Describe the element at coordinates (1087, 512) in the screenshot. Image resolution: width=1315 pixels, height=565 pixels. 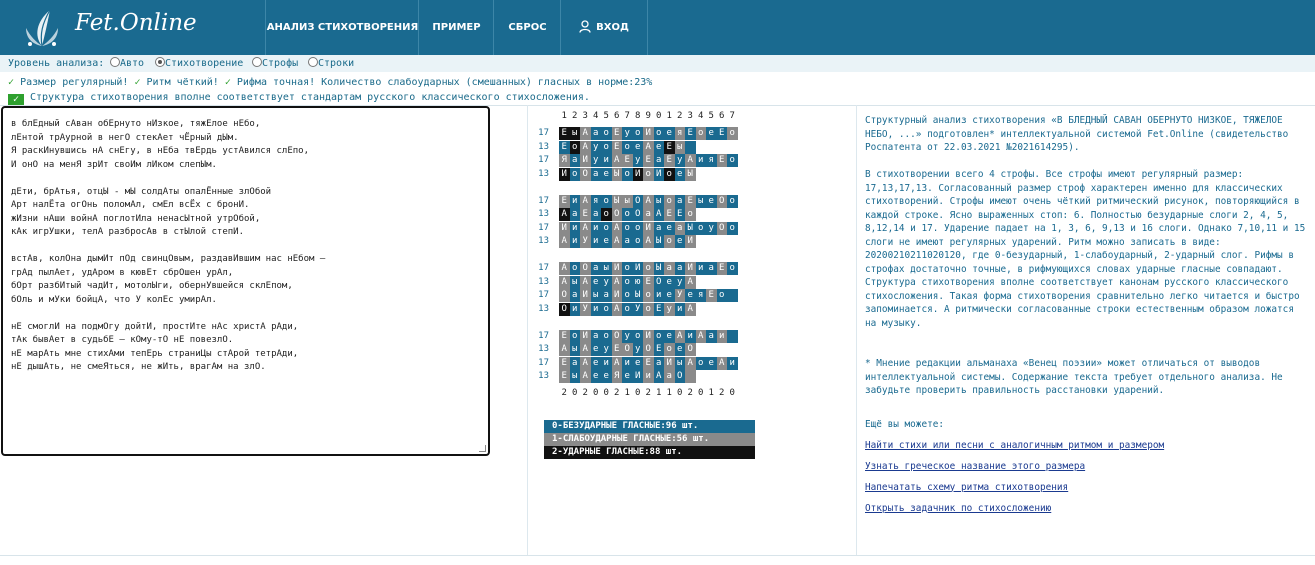
I see `link-open-taskbook: Открыть задачник по стихосложению` at that location.